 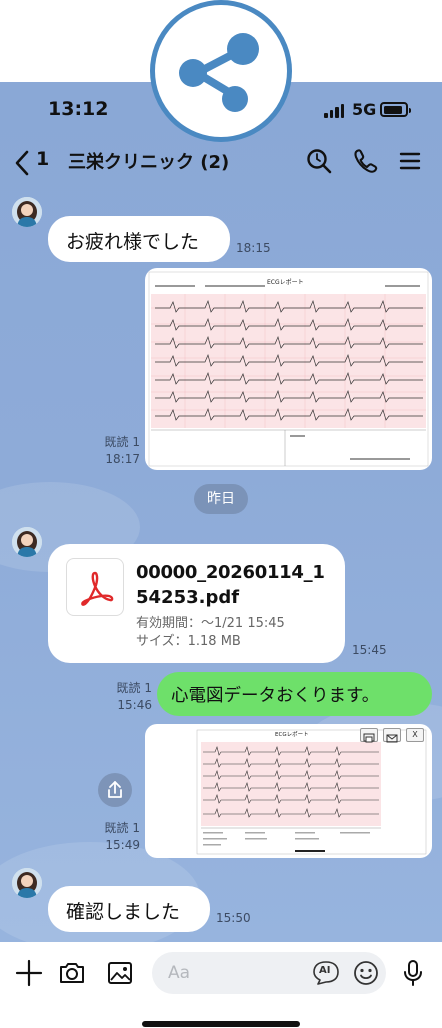 I want to click on plus-icon, so click(x=29, y=973).